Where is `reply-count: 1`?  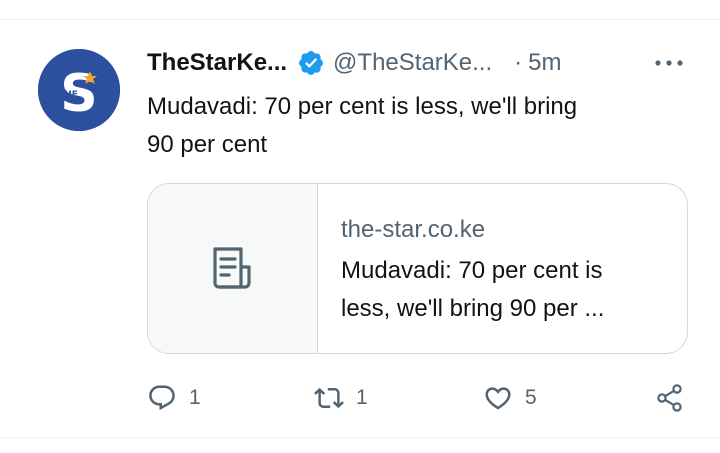
reply-count: 1 is located at coordinates (195, 397).